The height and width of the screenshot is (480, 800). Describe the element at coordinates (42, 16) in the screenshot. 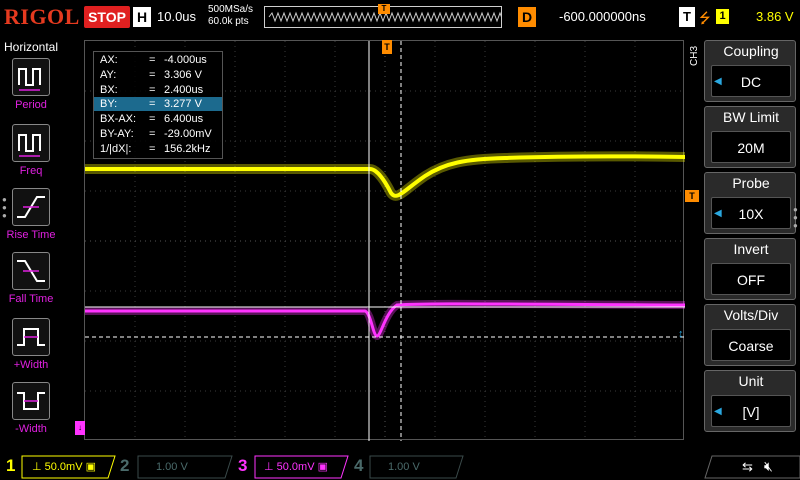

I see `brand-logo: RIGOL` at that location.